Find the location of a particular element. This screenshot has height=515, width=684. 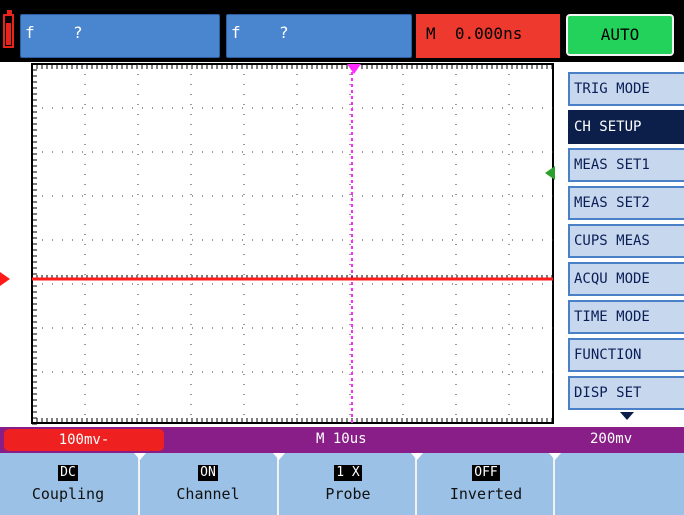

timebase-readout: M 10us is located at coordinates (341, 439).